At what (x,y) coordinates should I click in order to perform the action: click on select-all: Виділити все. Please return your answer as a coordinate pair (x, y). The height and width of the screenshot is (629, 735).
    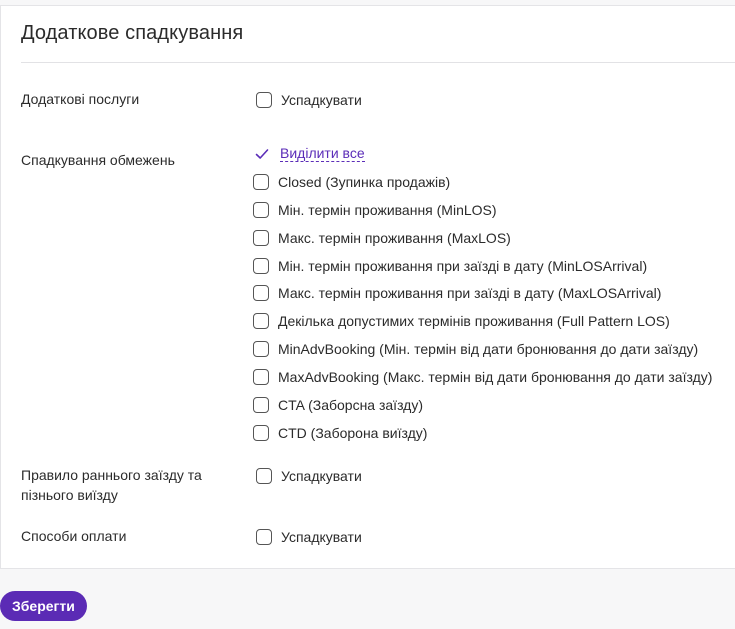
    Looking at the image, I should click on (309, 153).